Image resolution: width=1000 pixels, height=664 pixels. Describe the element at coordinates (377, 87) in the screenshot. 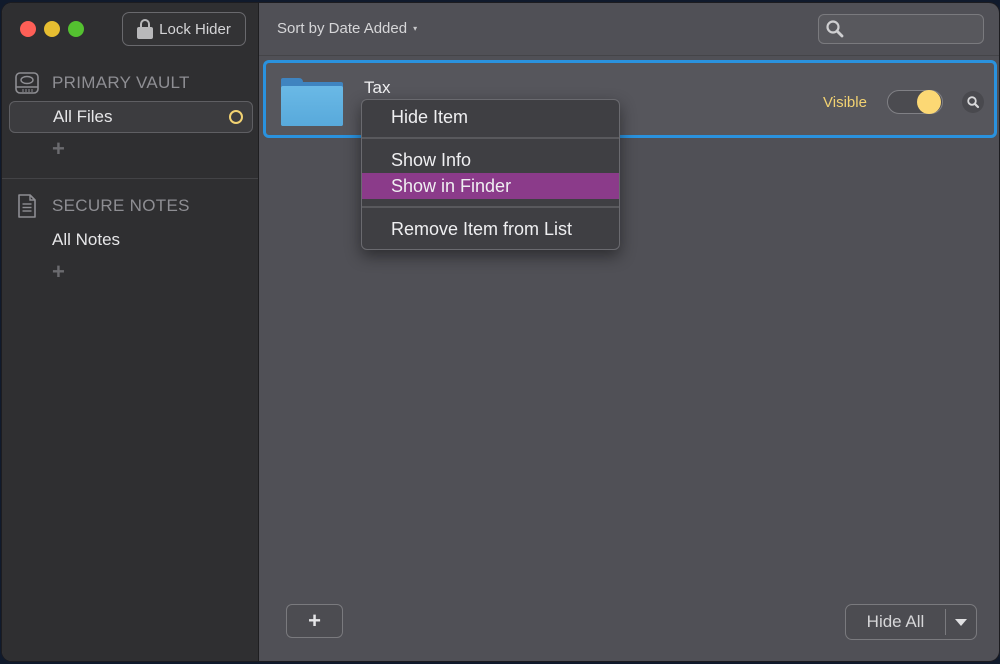

I see `file-name: Tax` at that location.